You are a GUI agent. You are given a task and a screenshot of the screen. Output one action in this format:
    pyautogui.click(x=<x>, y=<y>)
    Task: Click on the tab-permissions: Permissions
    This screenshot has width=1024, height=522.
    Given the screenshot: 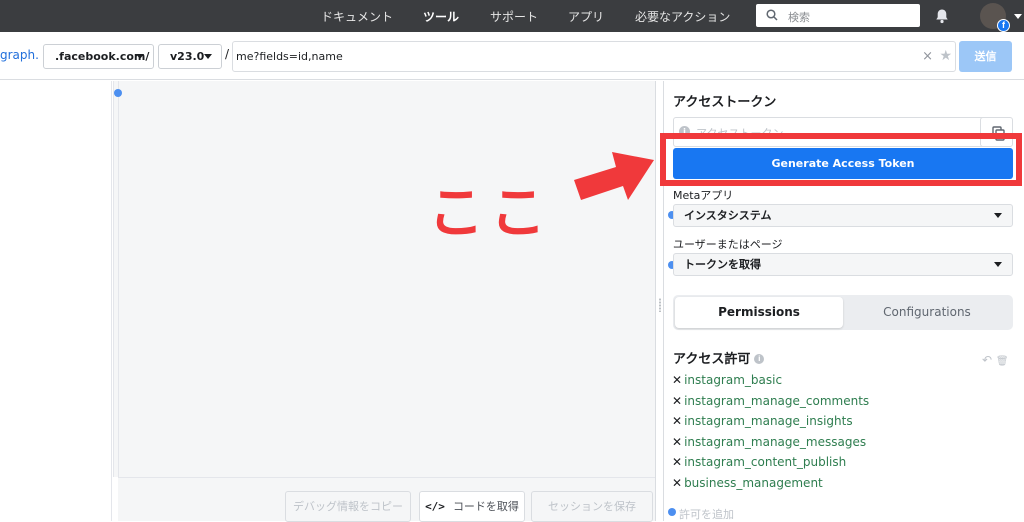 What is the action you would take?
    pyautogui.click(x=759, y=312)
    